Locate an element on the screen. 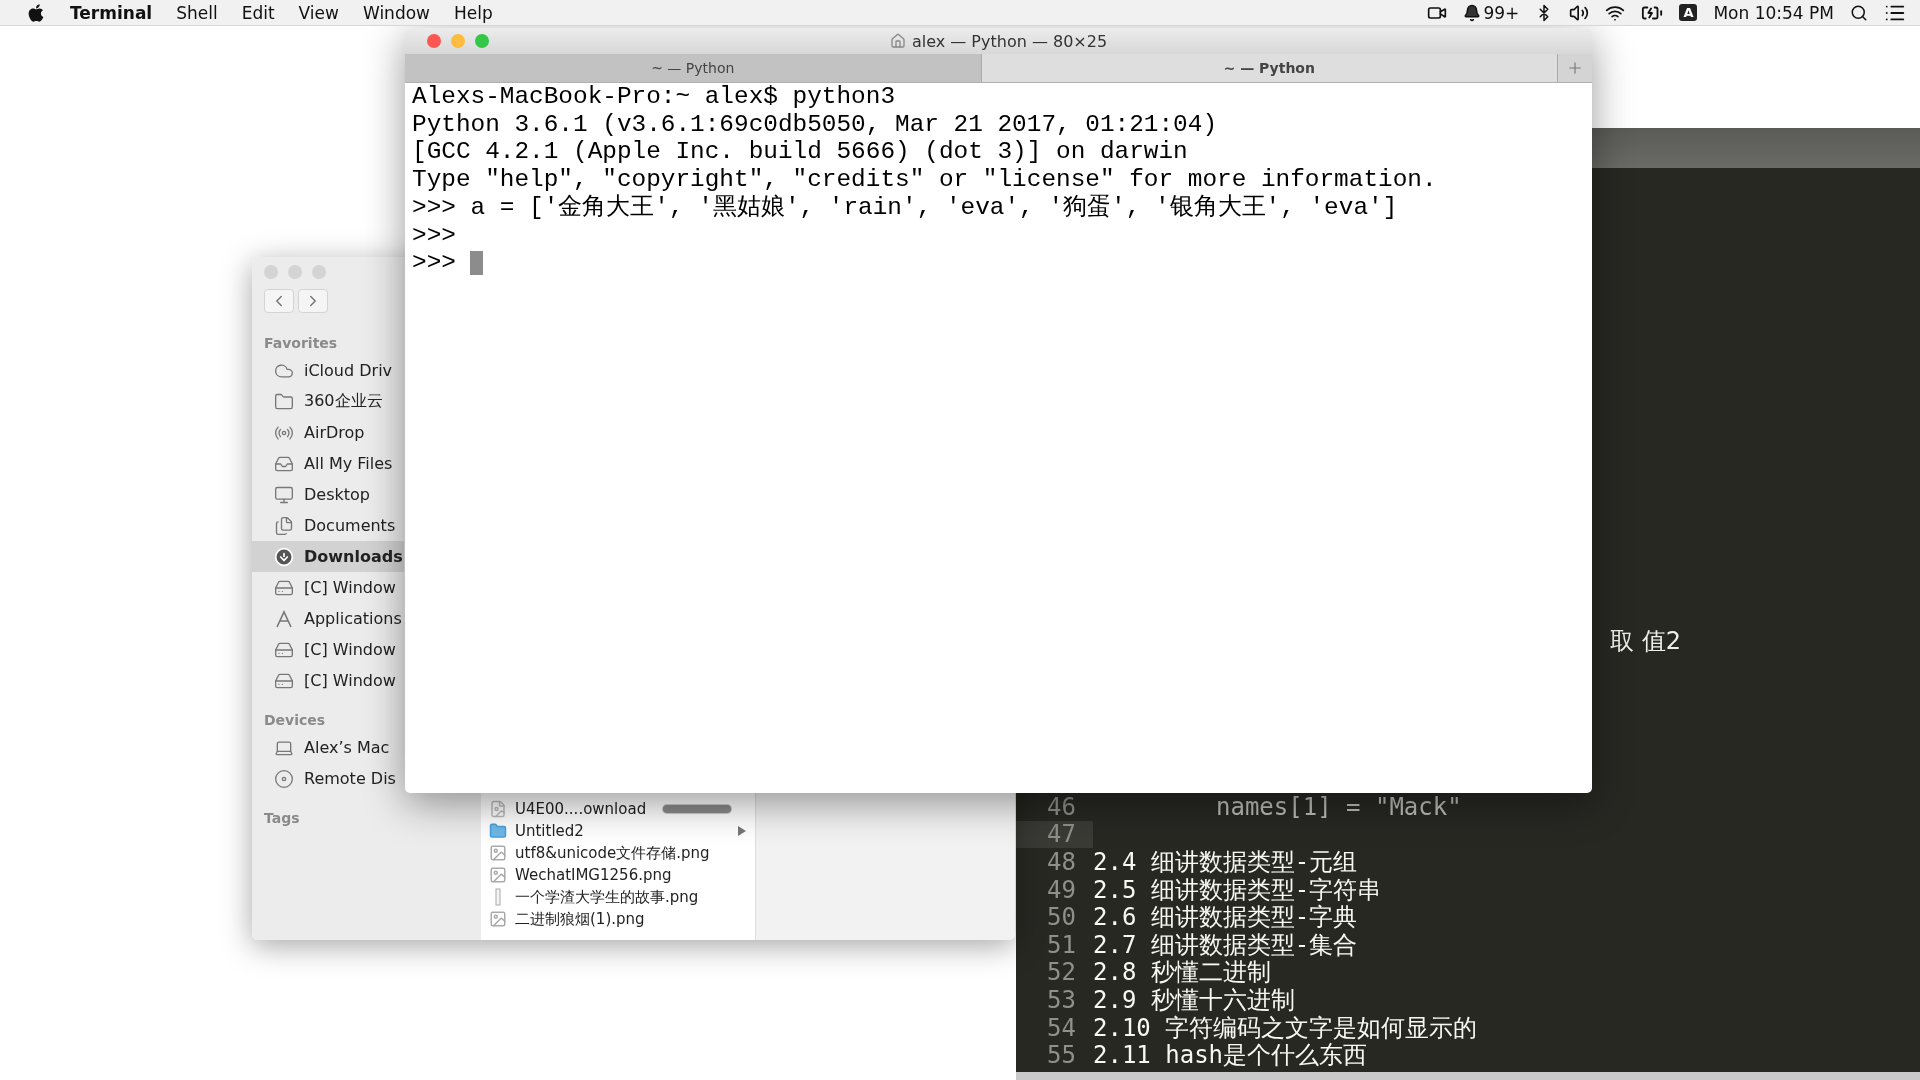 The image size is (1920, 1080). sidebar-section-title: Favorites is located at coordinates (301, 343).